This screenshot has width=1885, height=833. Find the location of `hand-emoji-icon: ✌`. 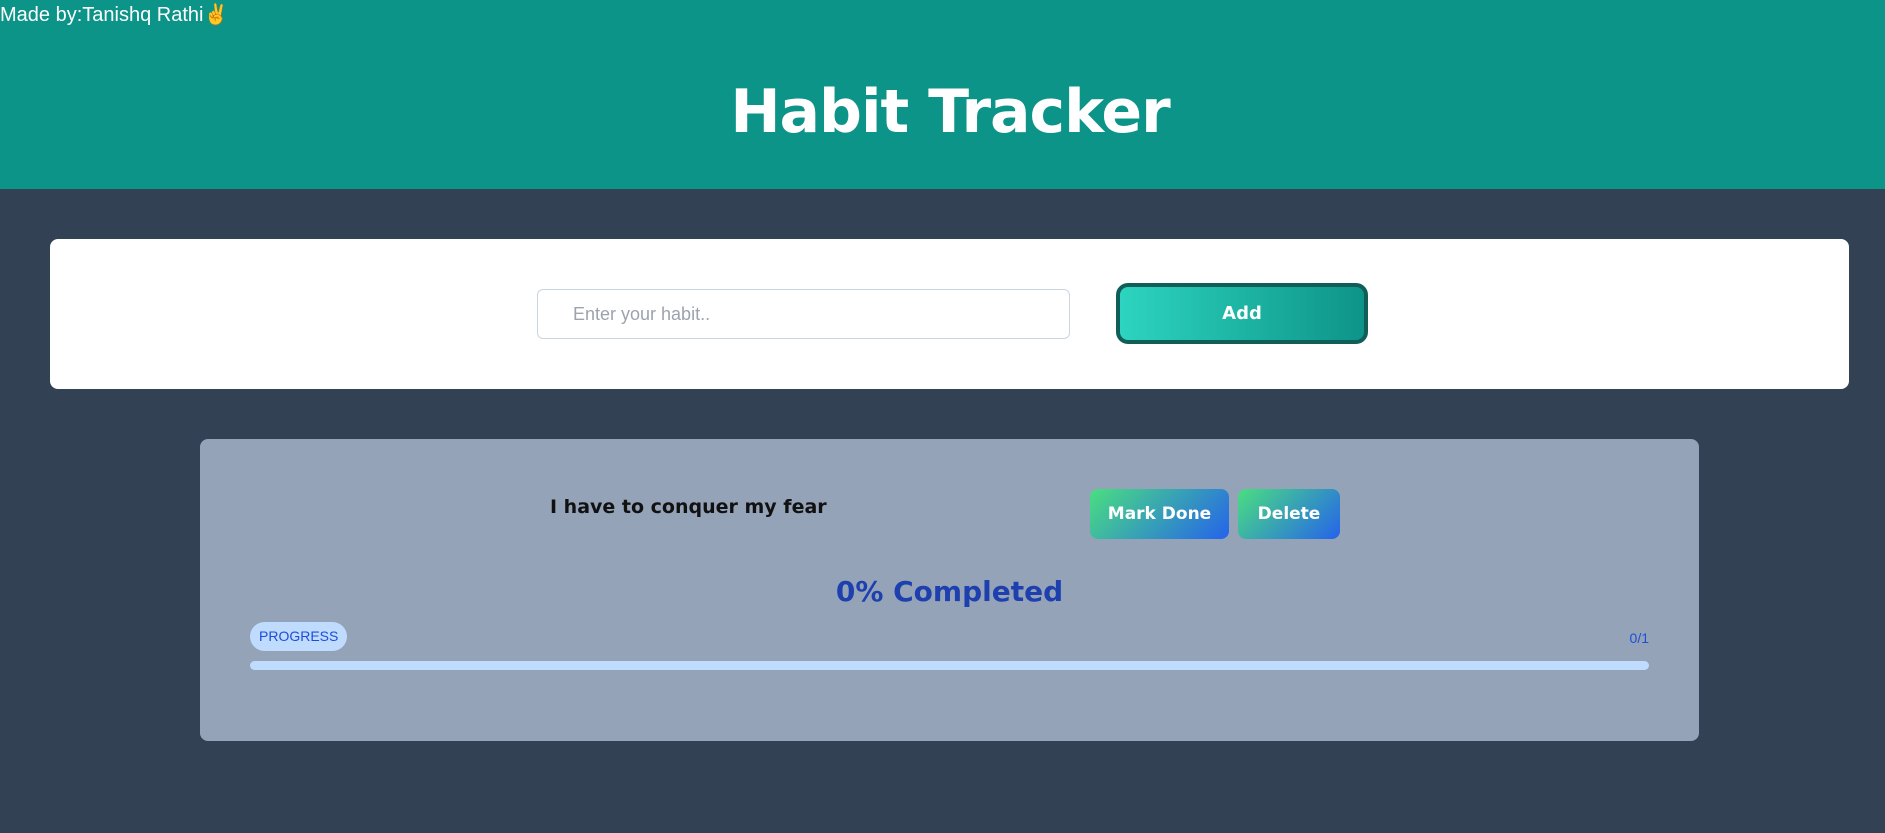

hand-emoji-icon: ✌ is located at coordinates (216, 15).